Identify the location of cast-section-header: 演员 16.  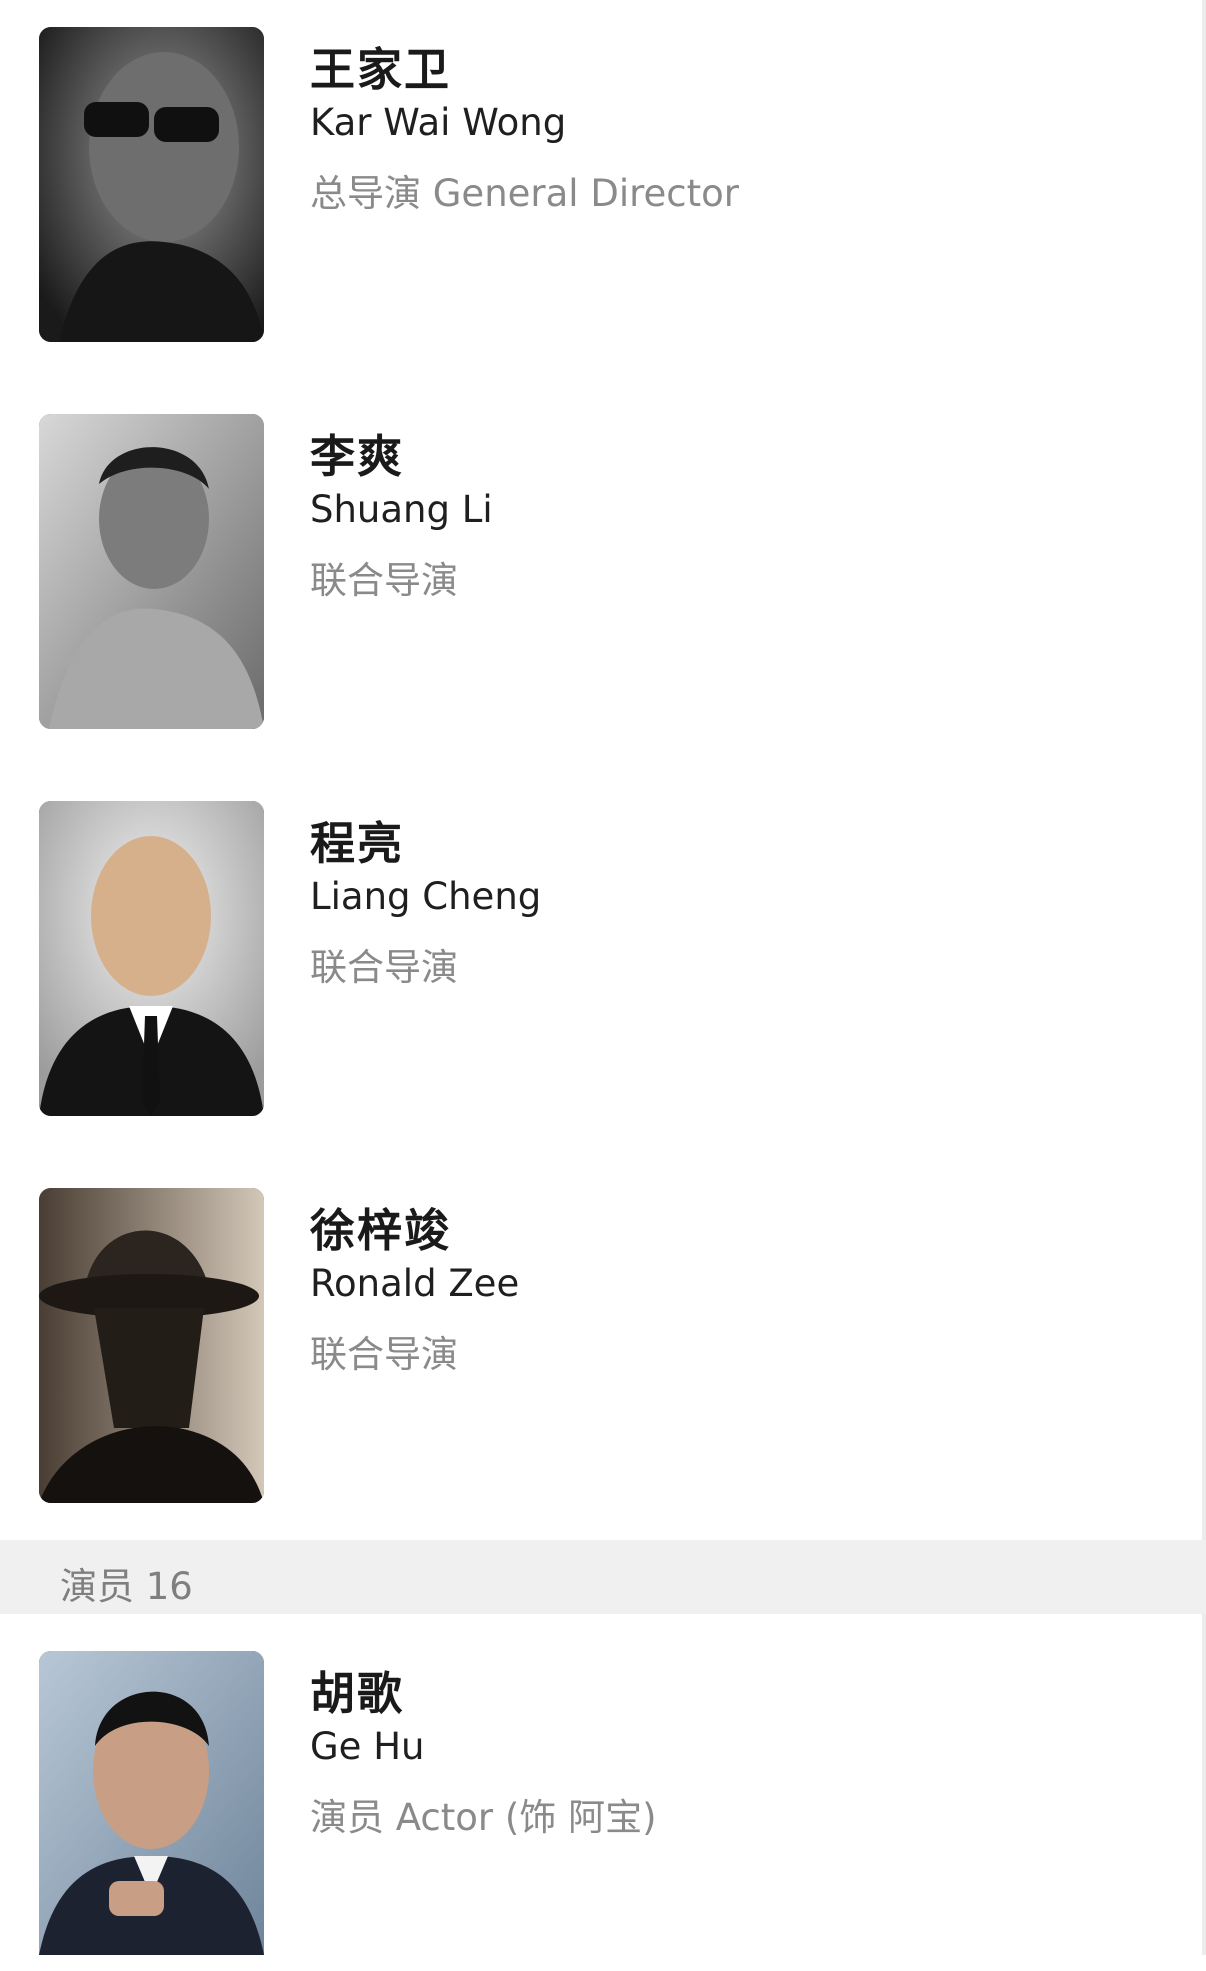
(603, 1577).